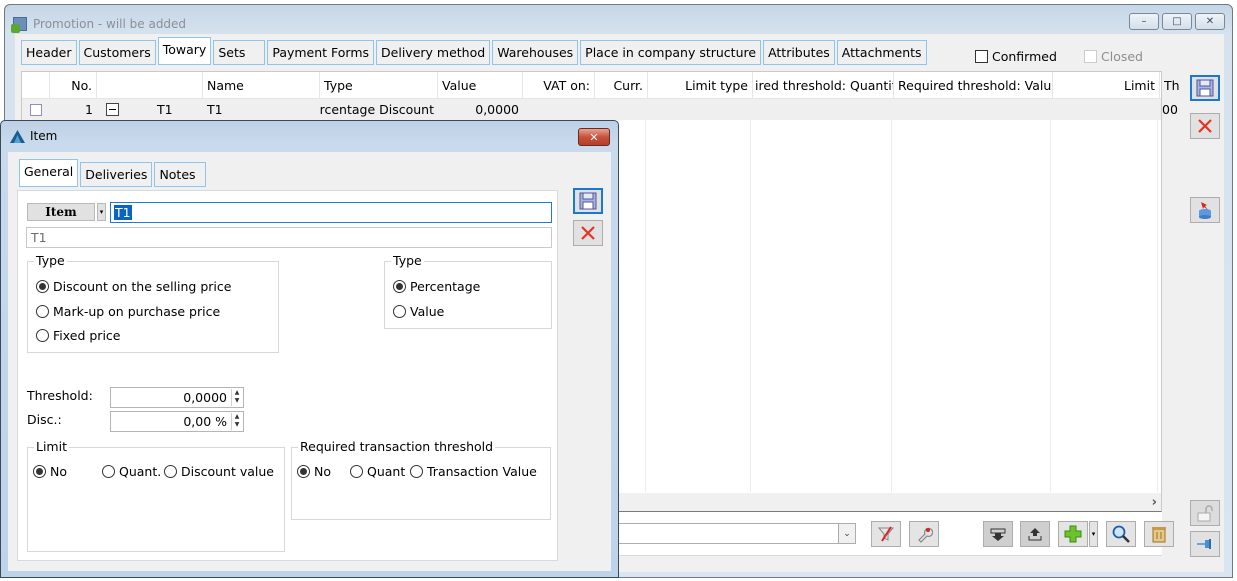  I want to click on col-limit-type: Limit type, so click(700, 85).